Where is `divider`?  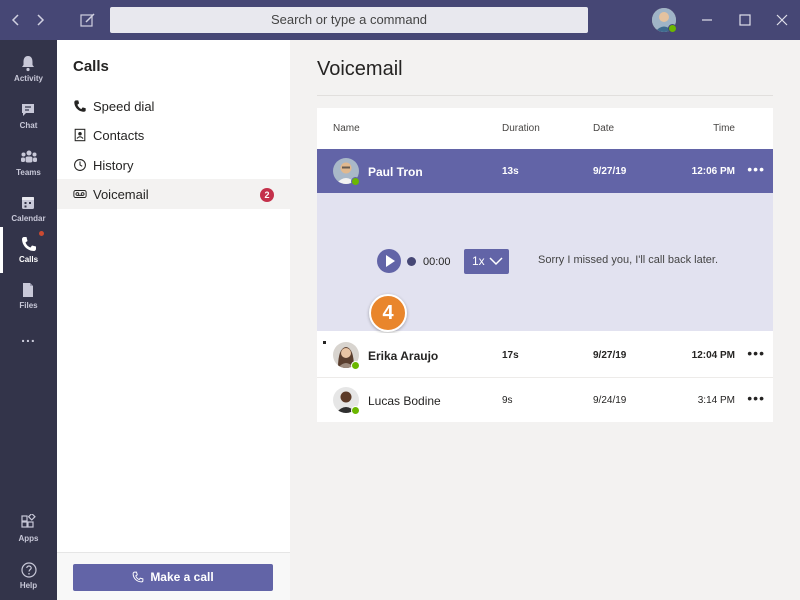
divider is located at coordinates (545, 95).